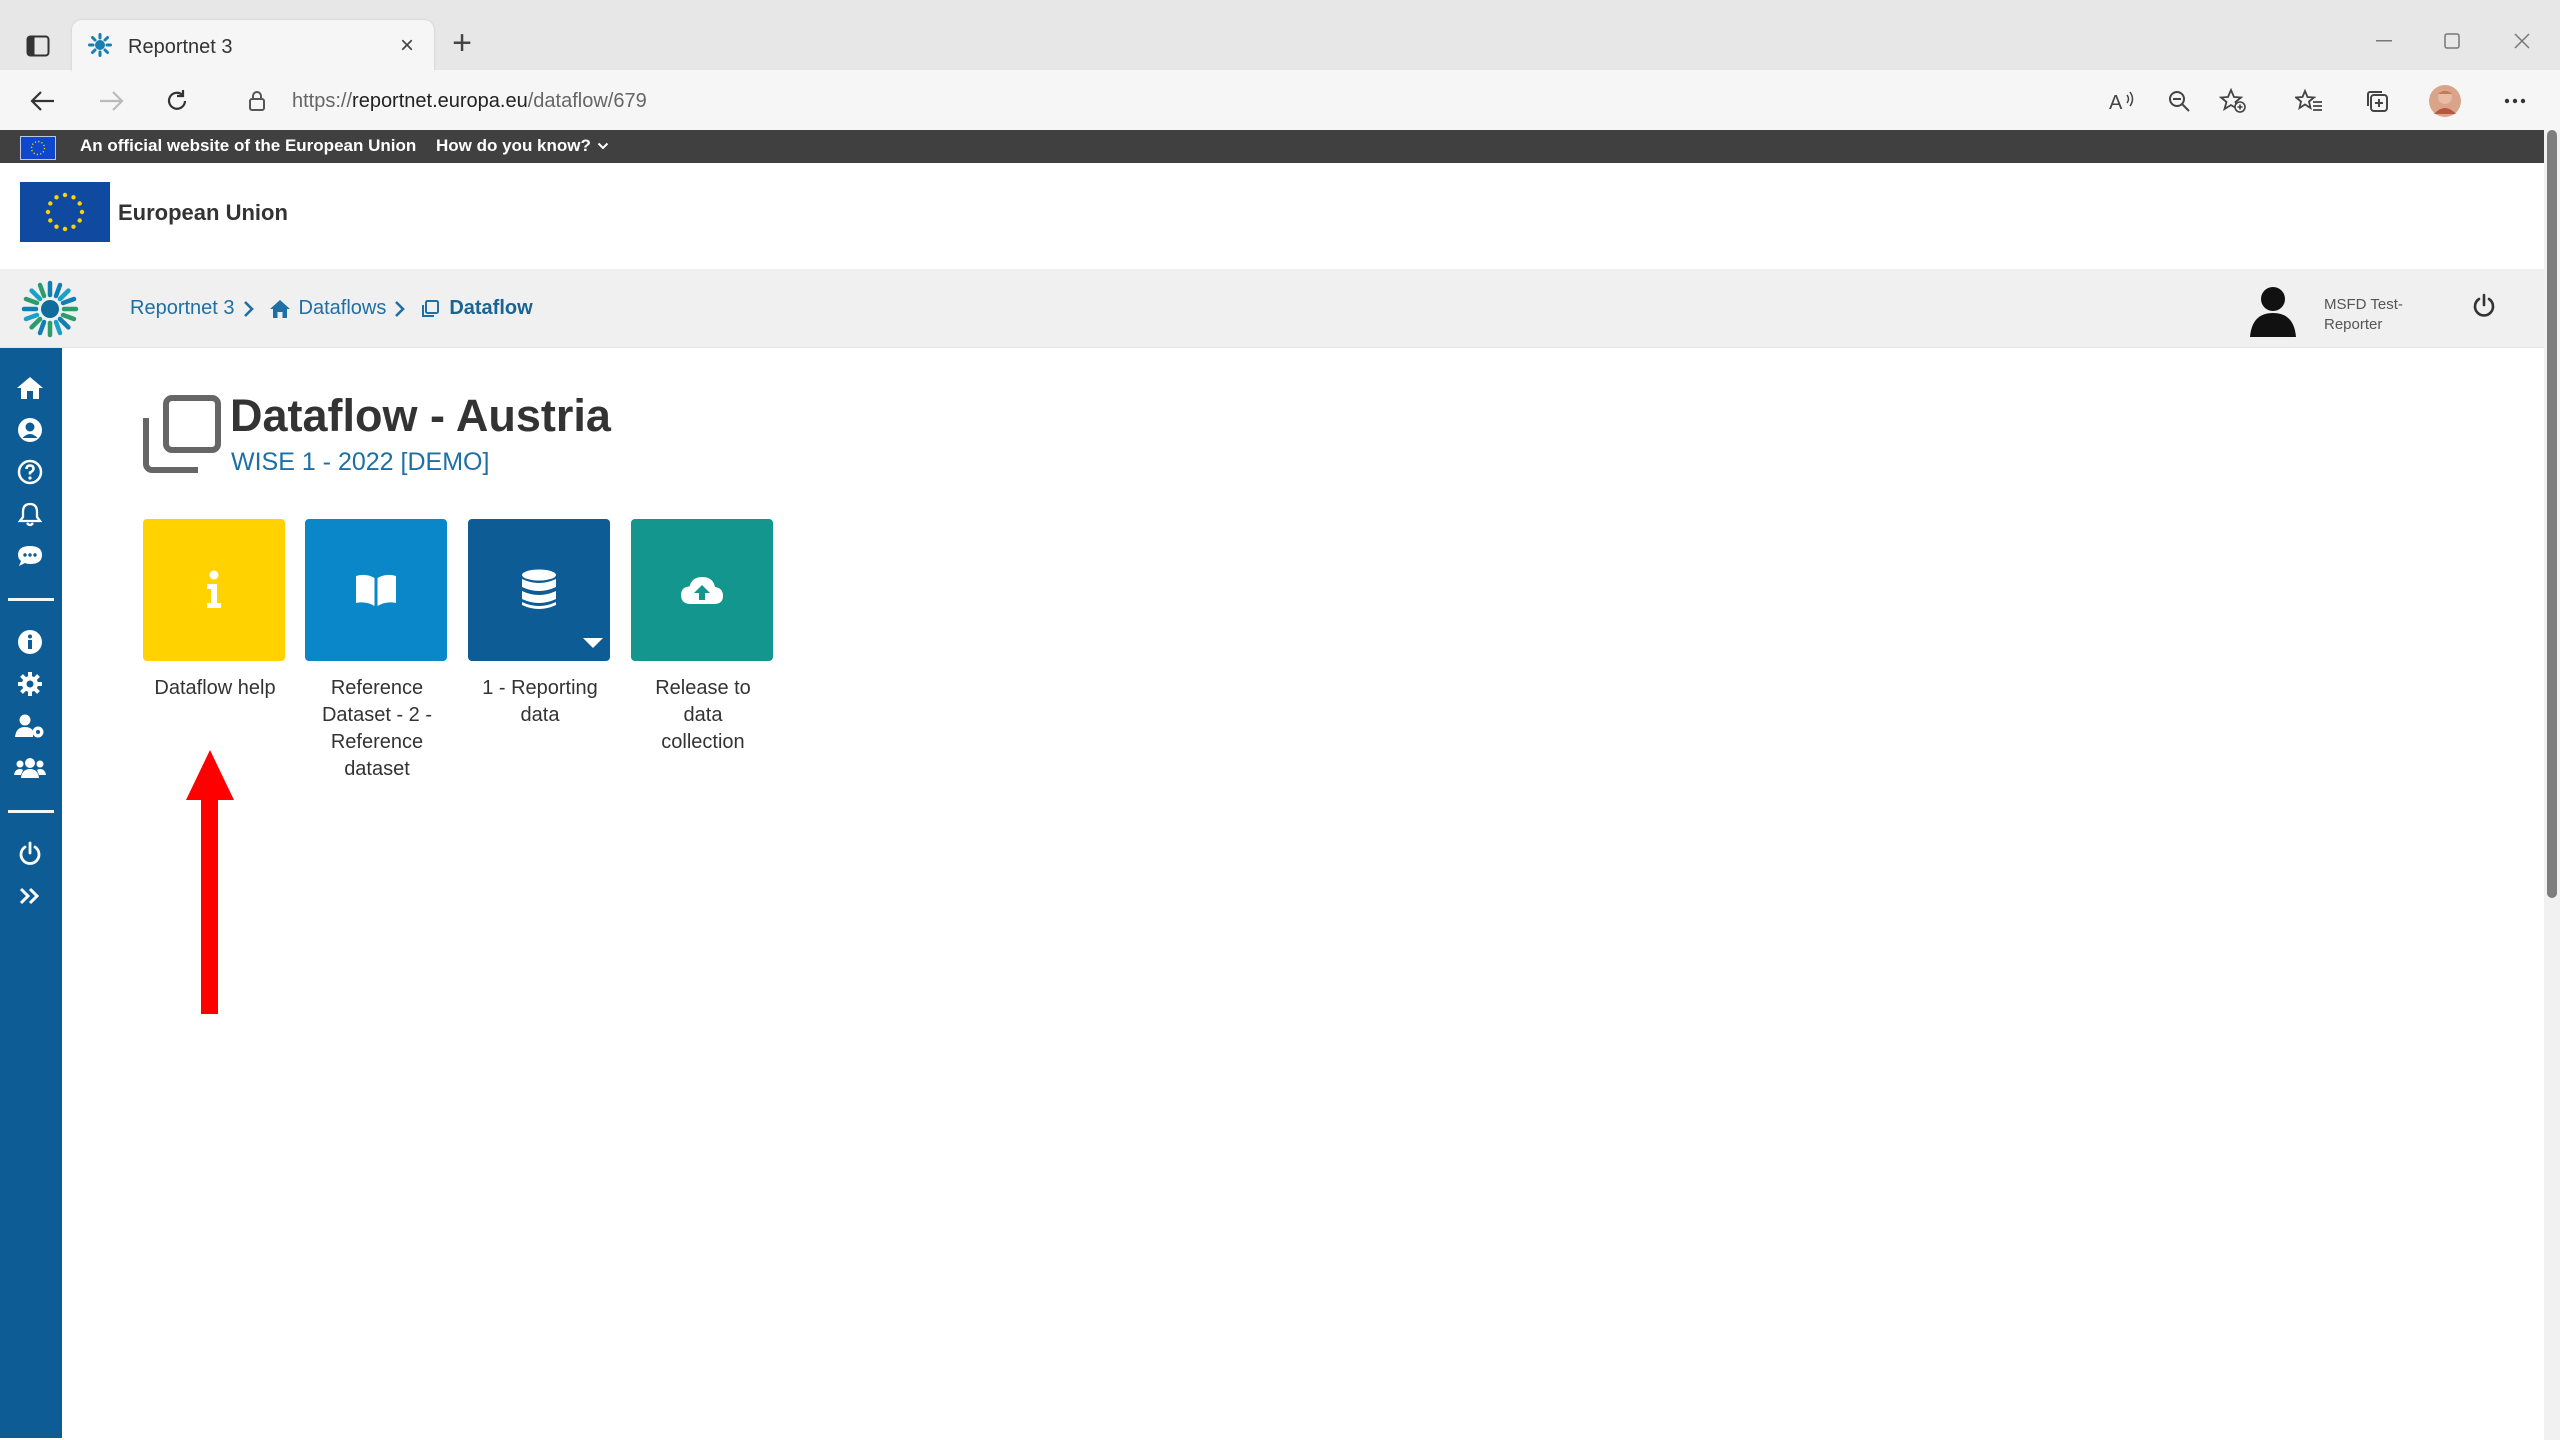  I want to click on sidebar-feedback, so click(30, 556).